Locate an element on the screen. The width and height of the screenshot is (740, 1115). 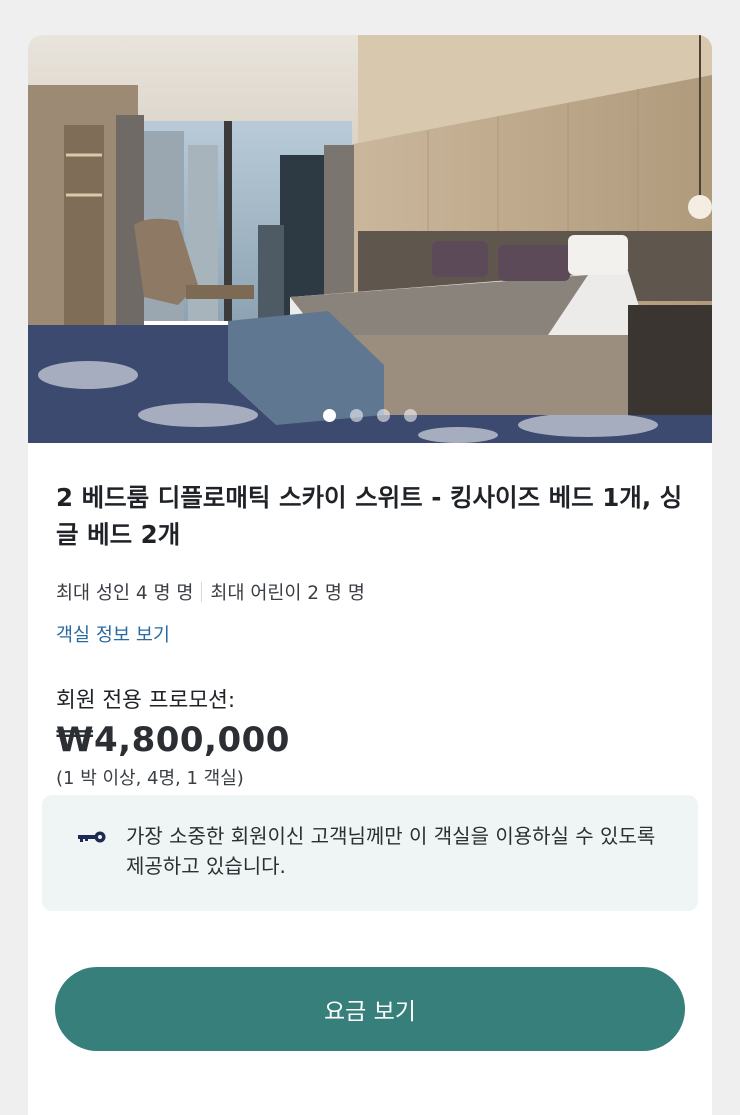
room-details-link: 객실 정보 보기 is located at coordinates (113, 634).